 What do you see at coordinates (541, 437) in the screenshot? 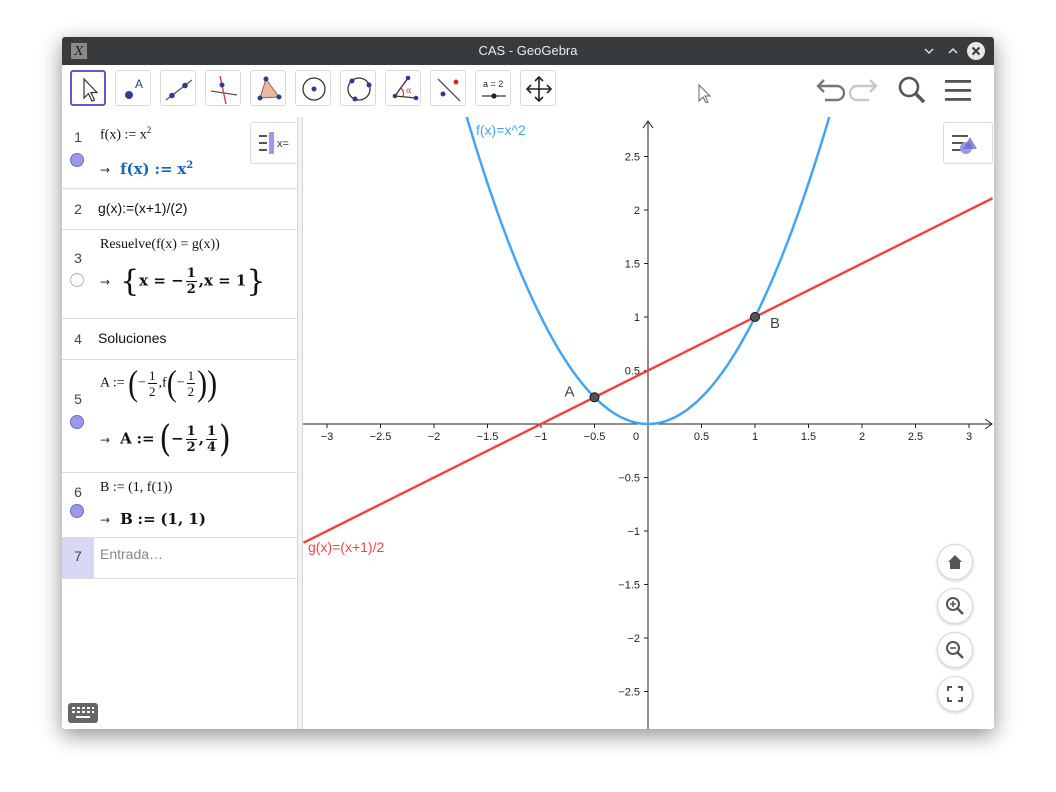
I see `x-tick-label: −1` at bounding box center [541, 437].